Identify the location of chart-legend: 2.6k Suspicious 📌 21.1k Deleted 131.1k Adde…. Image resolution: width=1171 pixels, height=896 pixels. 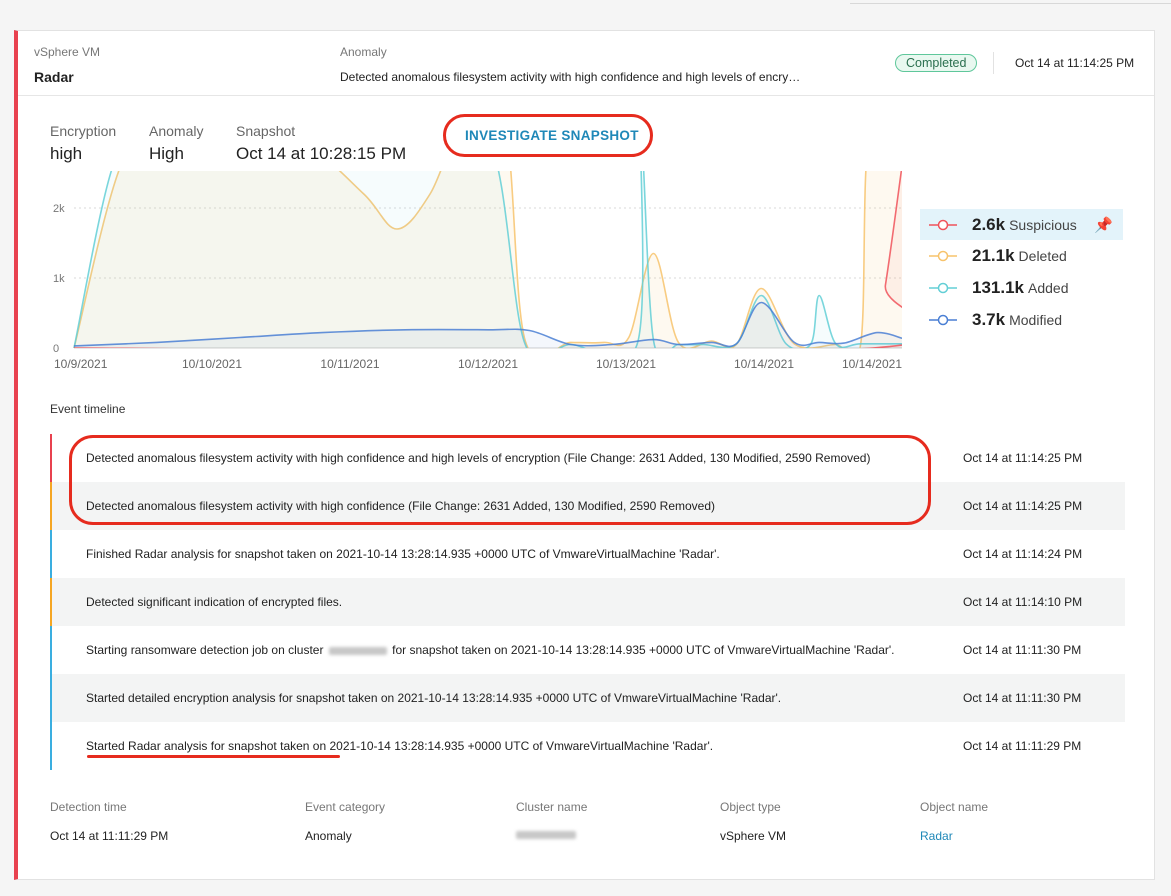
(1021, 272).